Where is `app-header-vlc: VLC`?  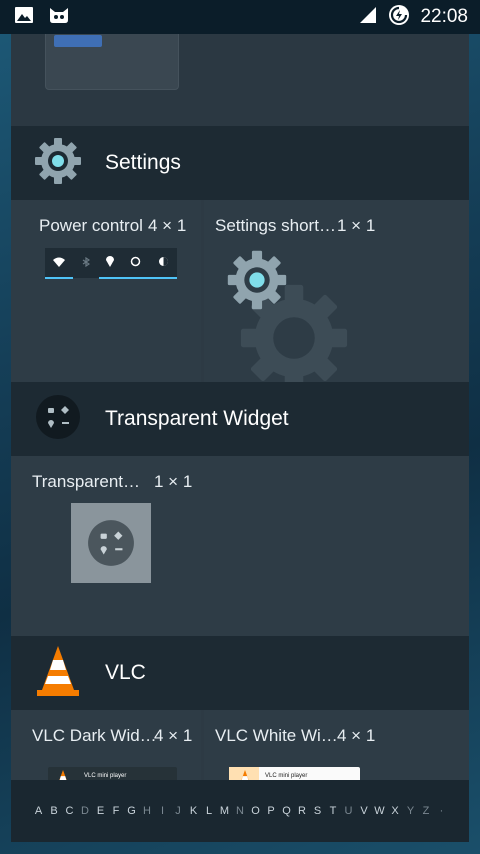 app-header-vlc: VLC is located at coordinates (240, 673).